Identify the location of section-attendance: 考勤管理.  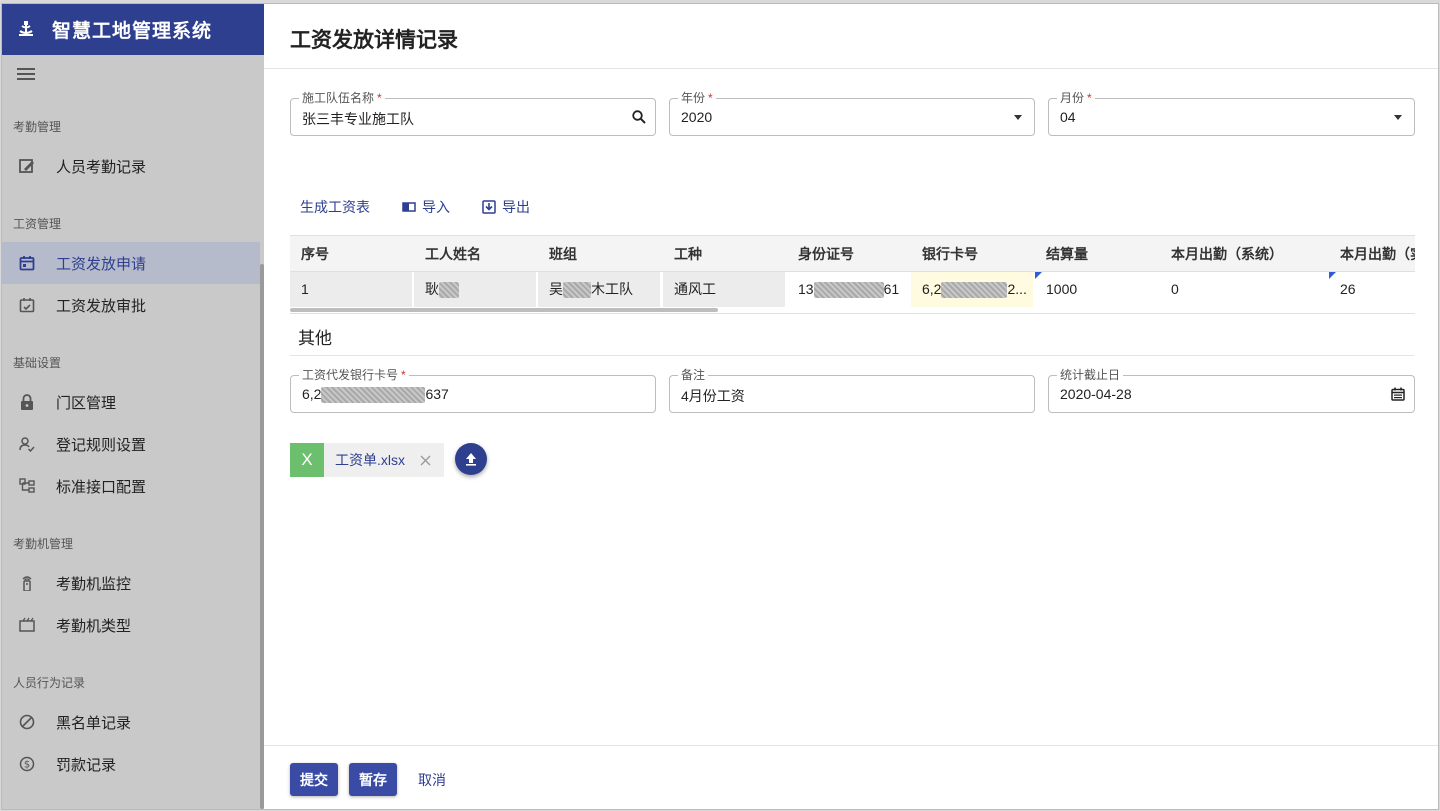
(37, 127).